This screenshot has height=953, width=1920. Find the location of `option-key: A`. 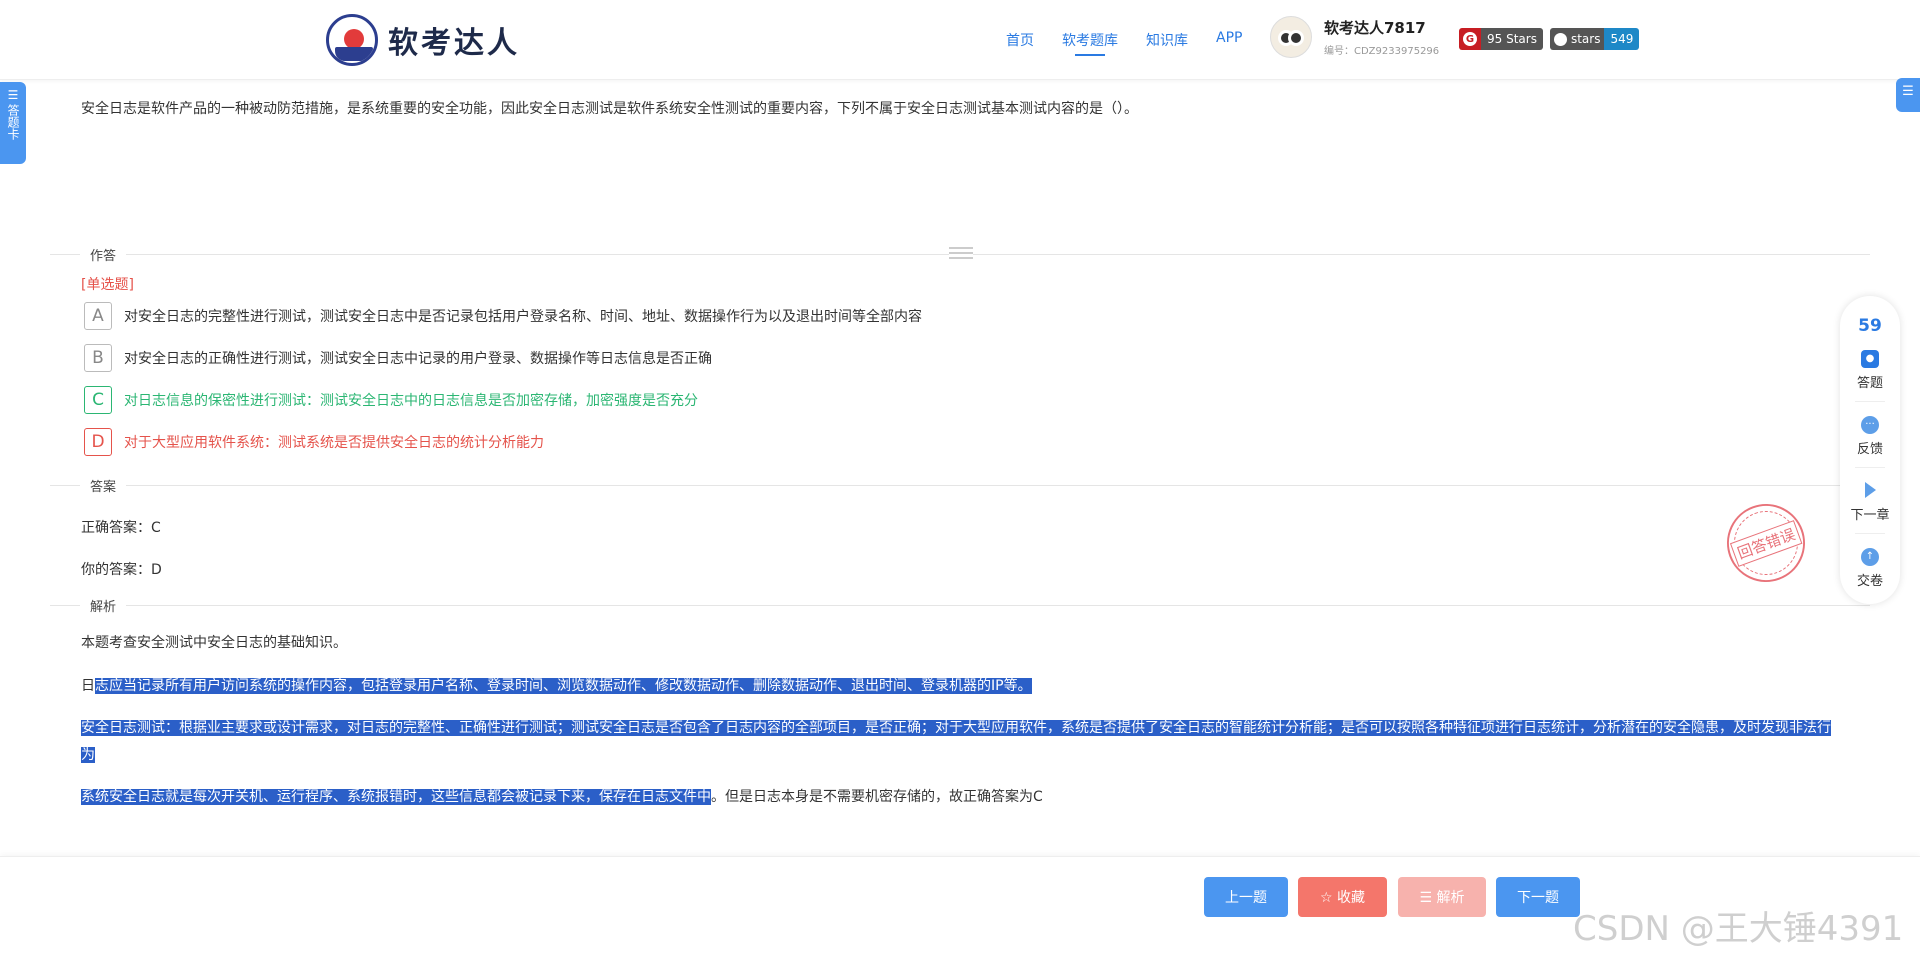

option-key: A is located at coordinates (98, 316).